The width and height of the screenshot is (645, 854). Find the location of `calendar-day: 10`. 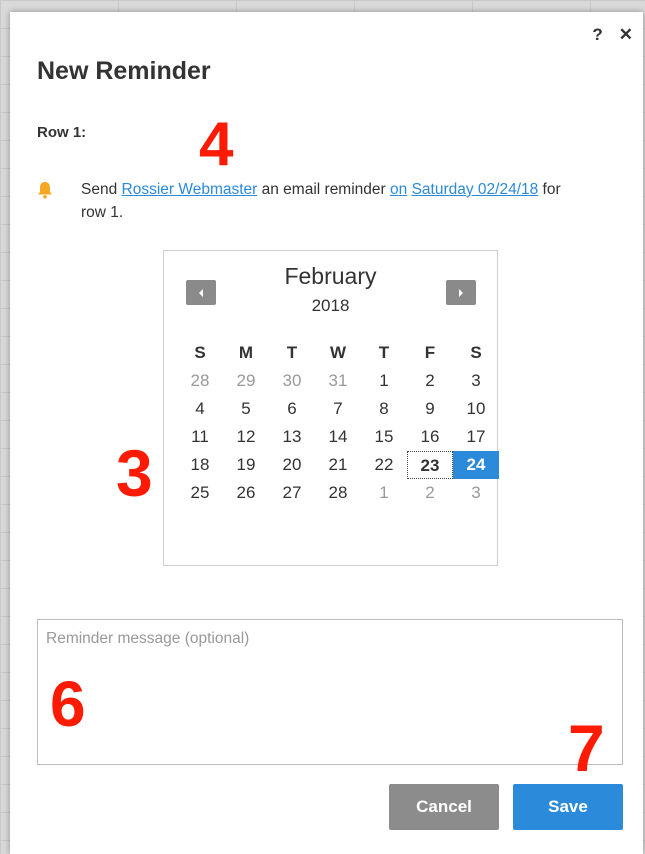

calendar-day: 10 is located at coordinates (476, 409).